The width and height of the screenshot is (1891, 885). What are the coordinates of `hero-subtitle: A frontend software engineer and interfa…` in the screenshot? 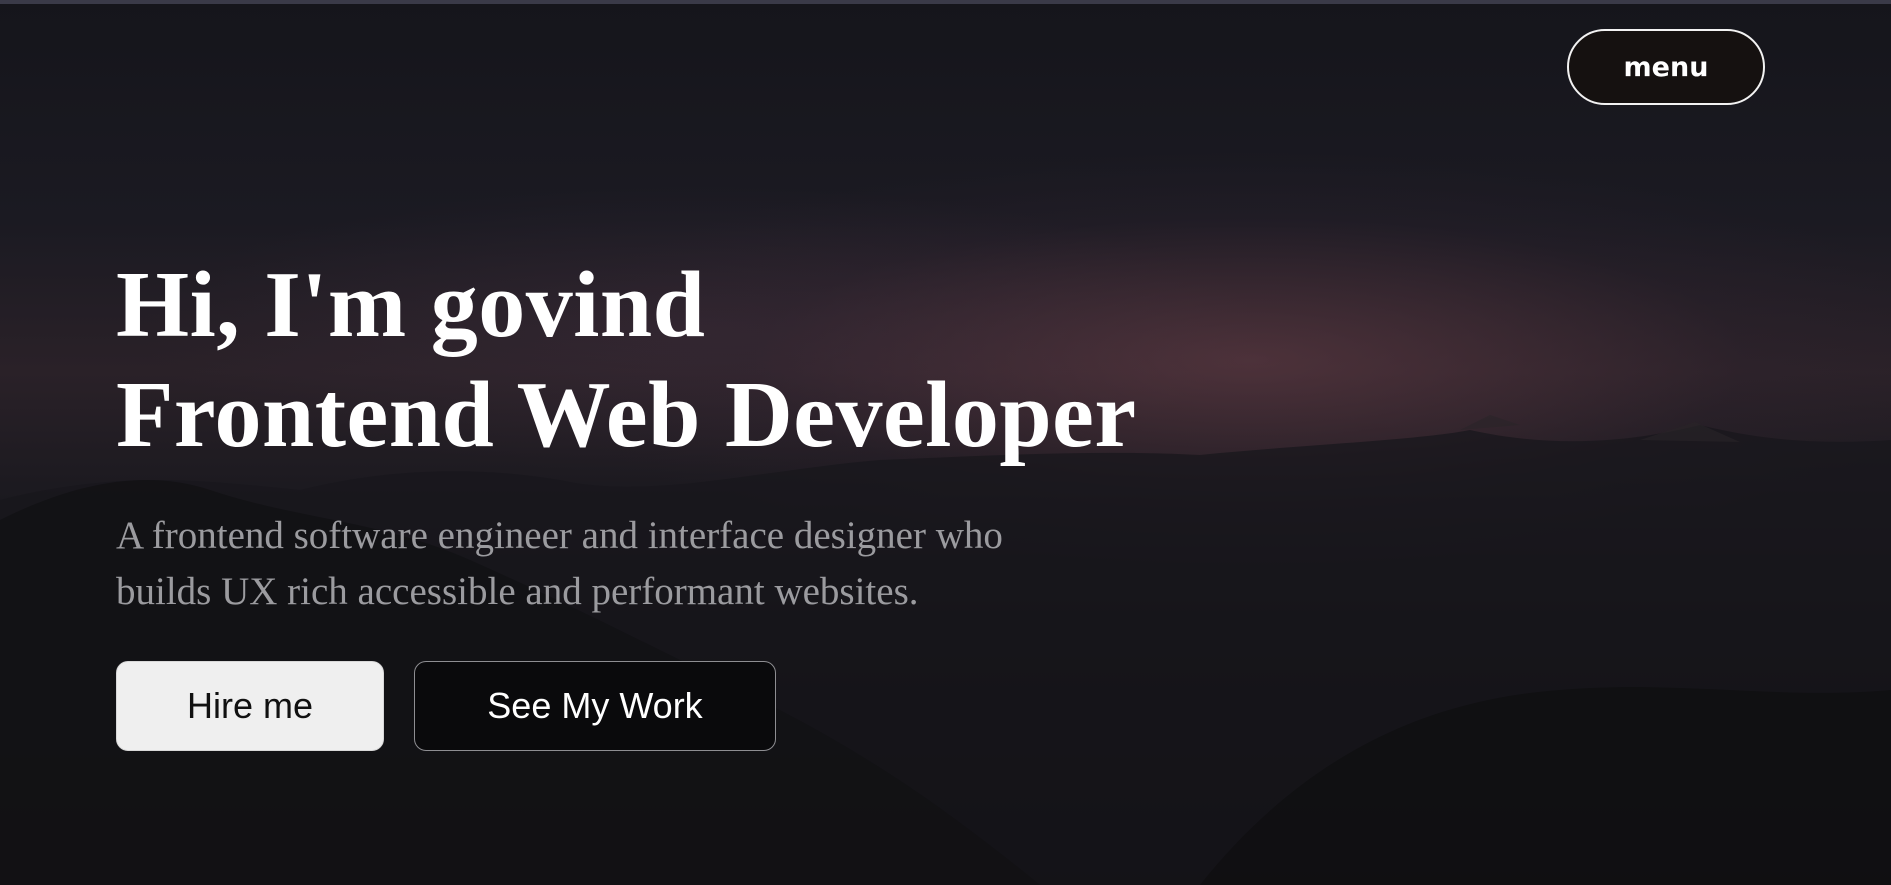 It's located at (616, 564).